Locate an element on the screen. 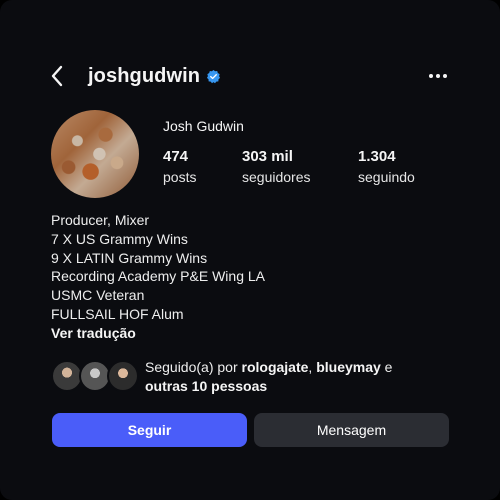  message-button: Mensagem is located at coordinates (351, 430).